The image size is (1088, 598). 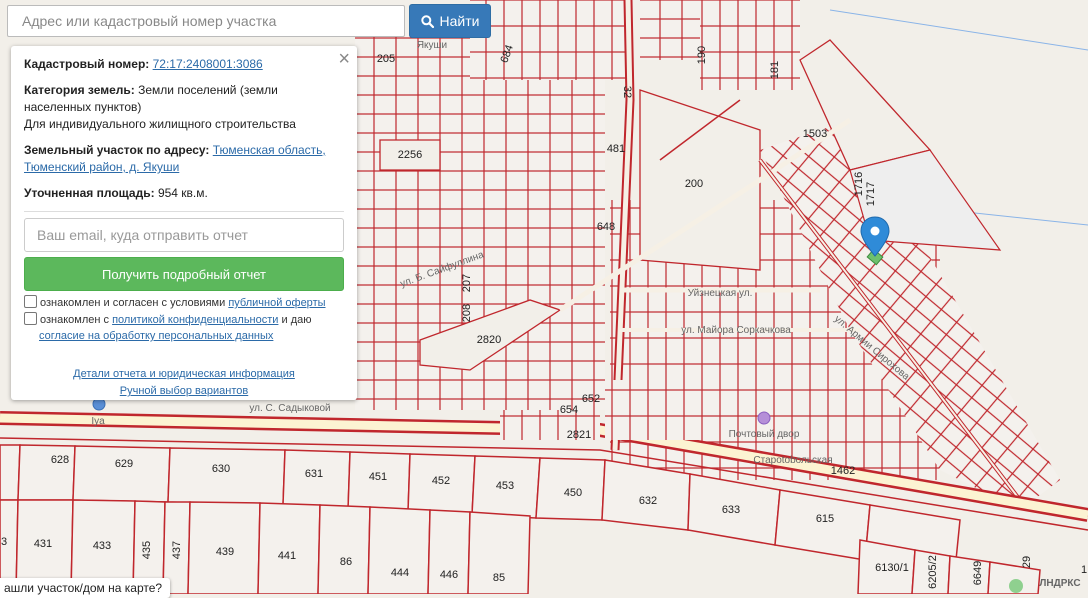 I want to click on cadastral-row: Кадастровый номер: 72:17:2408001:3086, so click(x=184, y=64).